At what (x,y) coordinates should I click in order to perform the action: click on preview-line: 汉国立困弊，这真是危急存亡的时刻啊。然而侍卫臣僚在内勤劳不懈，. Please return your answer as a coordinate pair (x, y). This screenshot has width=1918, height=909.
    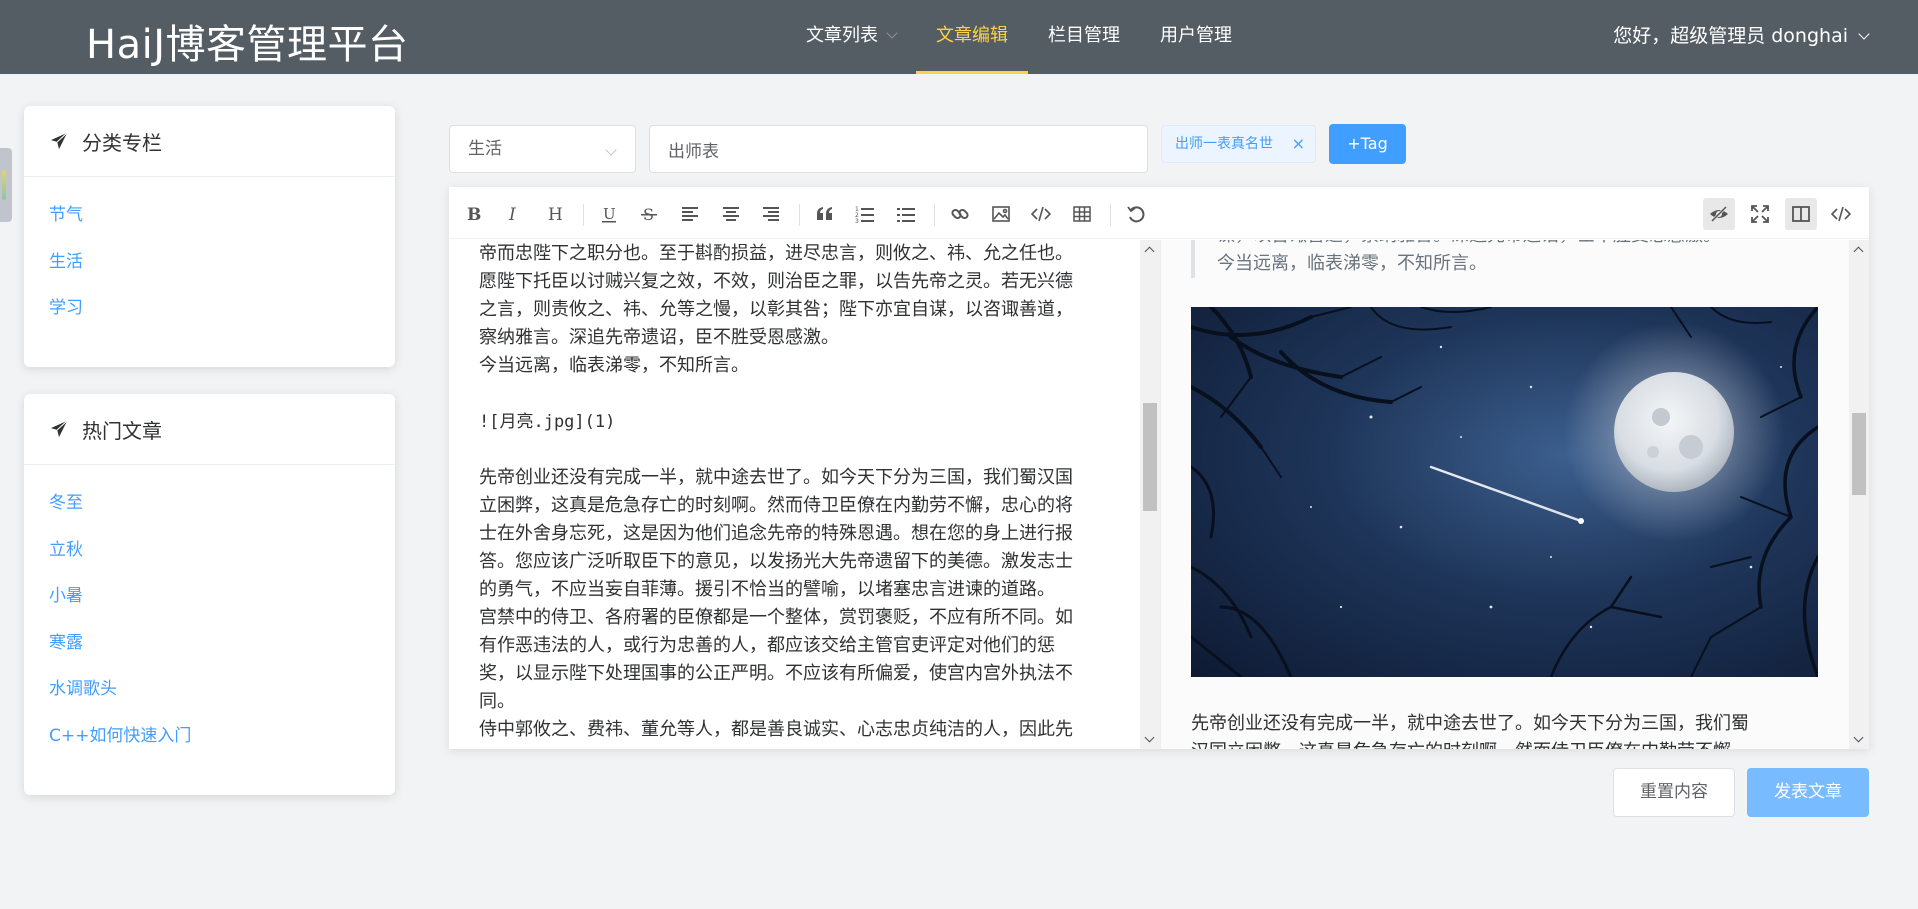
    Looking at the image, I should click on (1506, 743).